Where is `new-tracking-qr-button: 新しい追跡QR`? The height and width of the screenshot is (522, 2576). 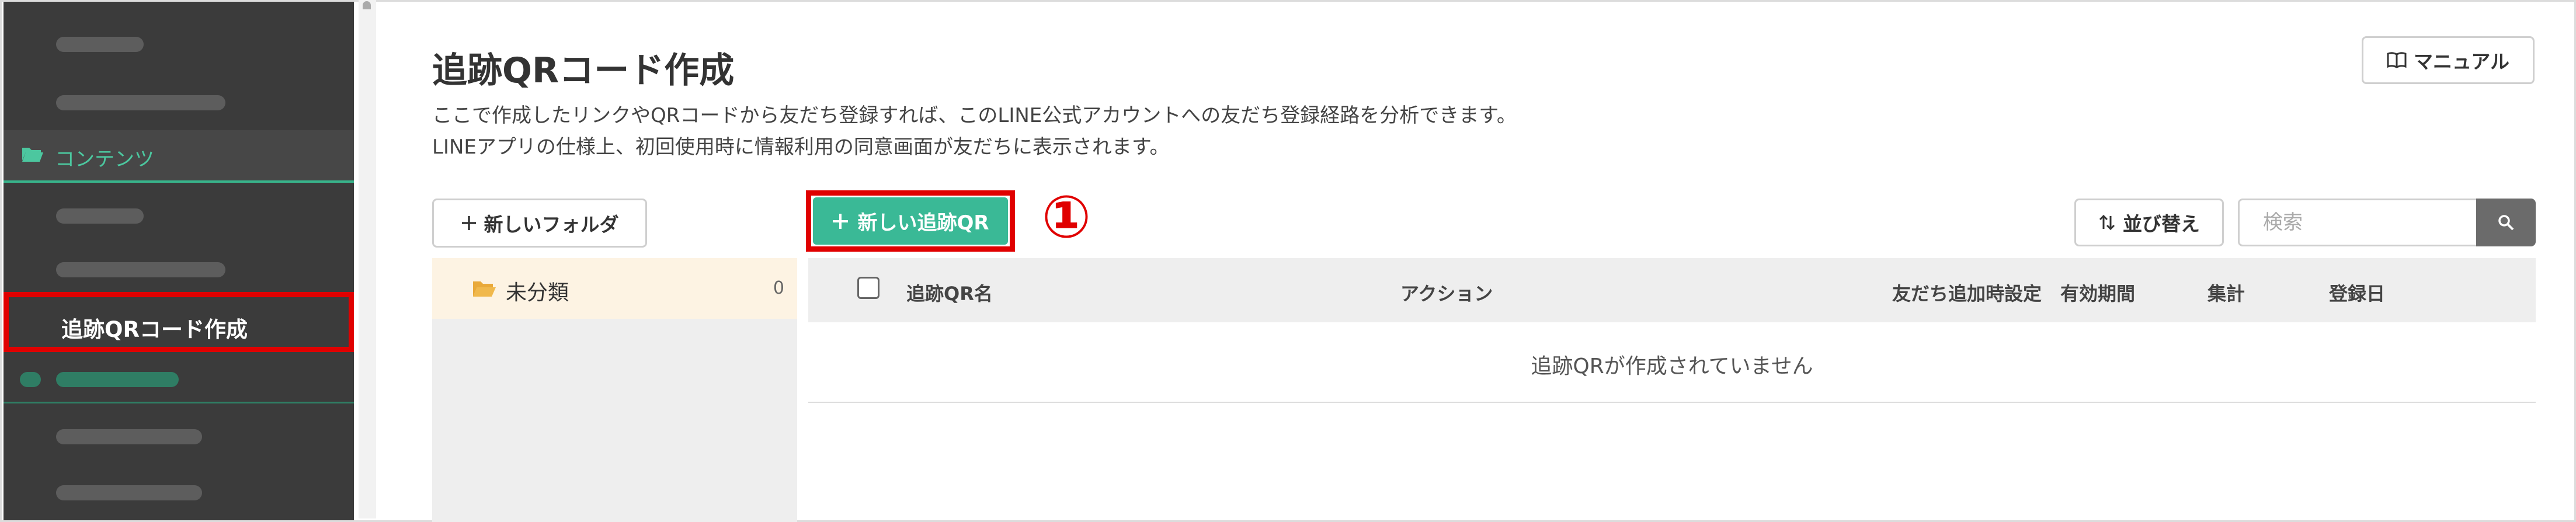
new-tracking-qr-button: 新しい追跡QR is located at coordinates (910, 221).